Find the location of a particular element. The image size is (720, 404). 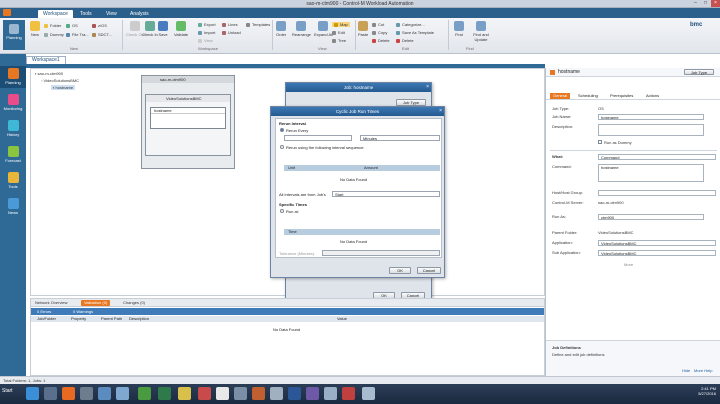

excel-icon is located at coordinates (164, 393).